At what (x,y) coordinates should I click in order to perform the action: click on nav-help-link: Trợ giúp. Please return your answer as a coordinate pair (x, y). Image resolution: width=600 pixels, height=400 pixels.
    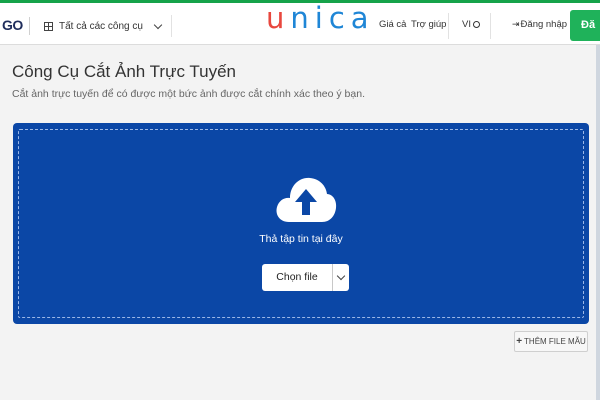
    Looking at the image, I should click on (428, 24).